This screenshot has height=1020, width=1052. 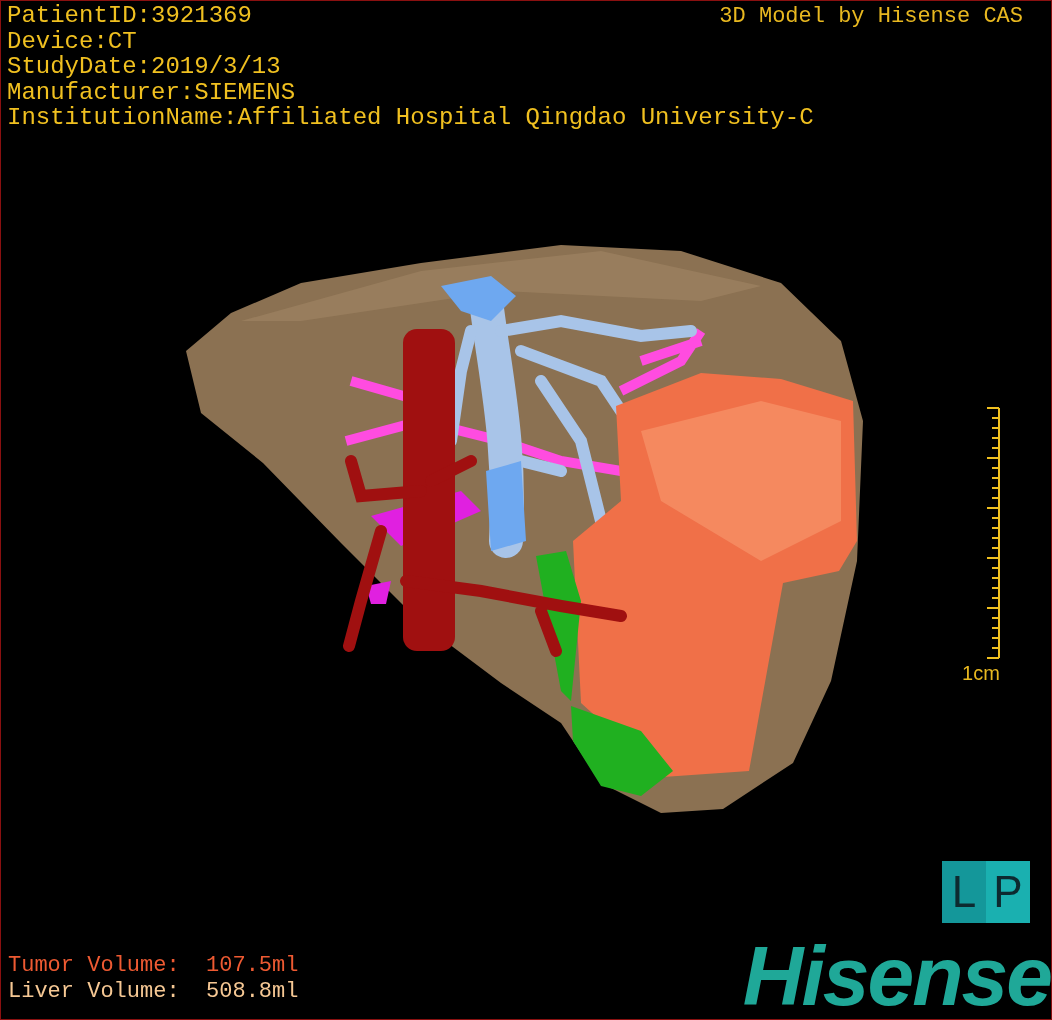 I want to click on volume-text: Tumor Volume: 107.5ml, so click(x=153, y=966).